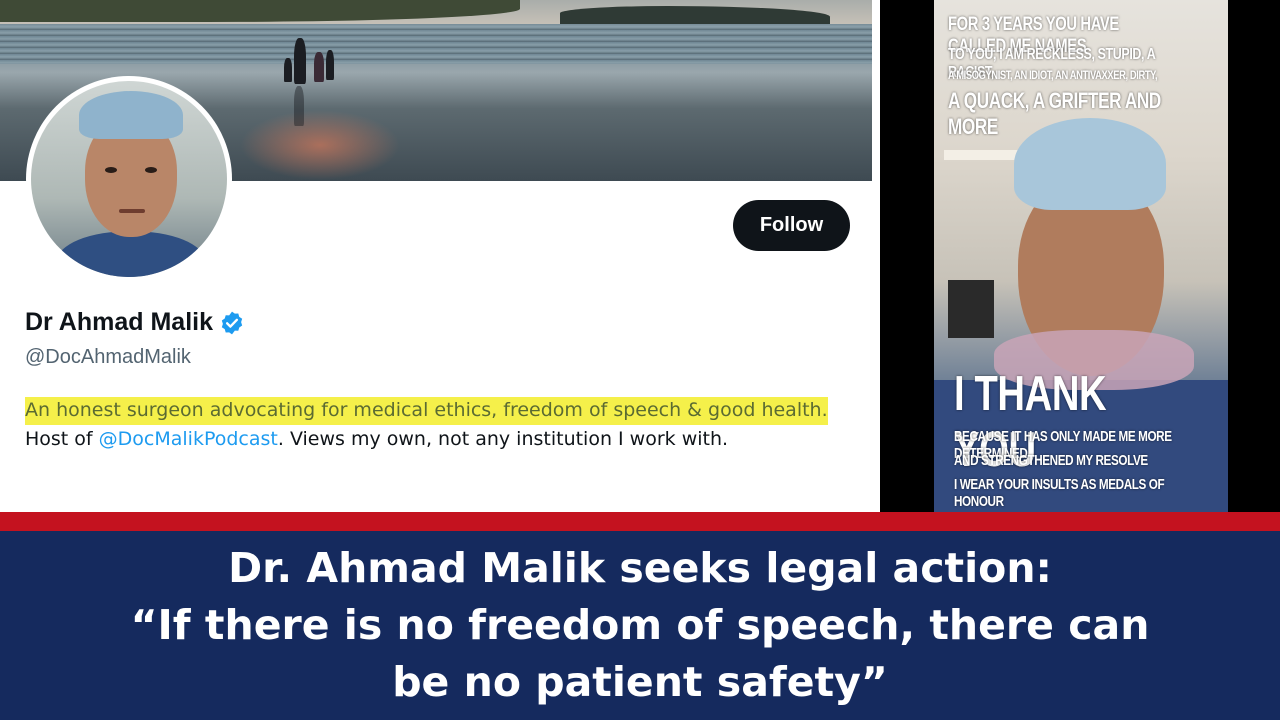 This screenshot has height=720, width=1280. I want to click on profile-name-row: Dr Ahmad Malik, so click(135, 322).